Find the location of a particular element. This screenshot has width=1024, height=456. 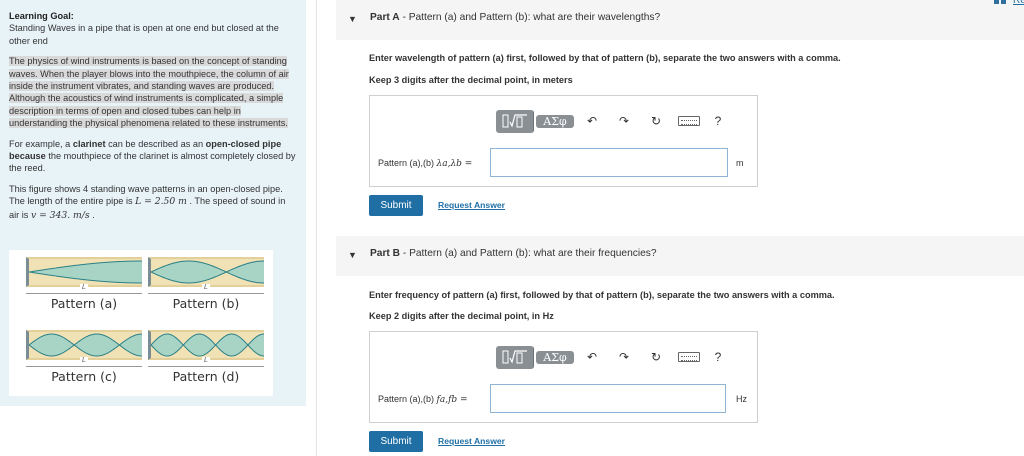

panel-divider is located at coordinates (316, 228).